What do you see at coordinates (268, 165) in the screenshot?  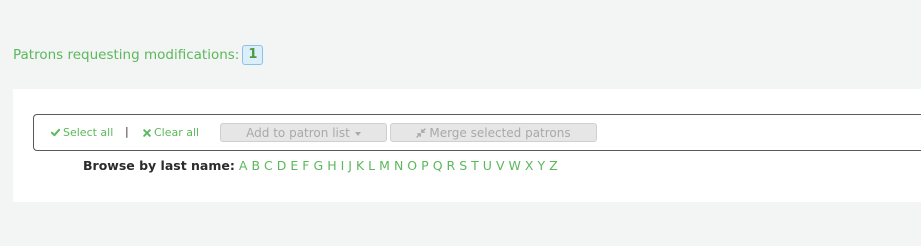 I see `letter-link-c: C` at bounding box center [268, 165].